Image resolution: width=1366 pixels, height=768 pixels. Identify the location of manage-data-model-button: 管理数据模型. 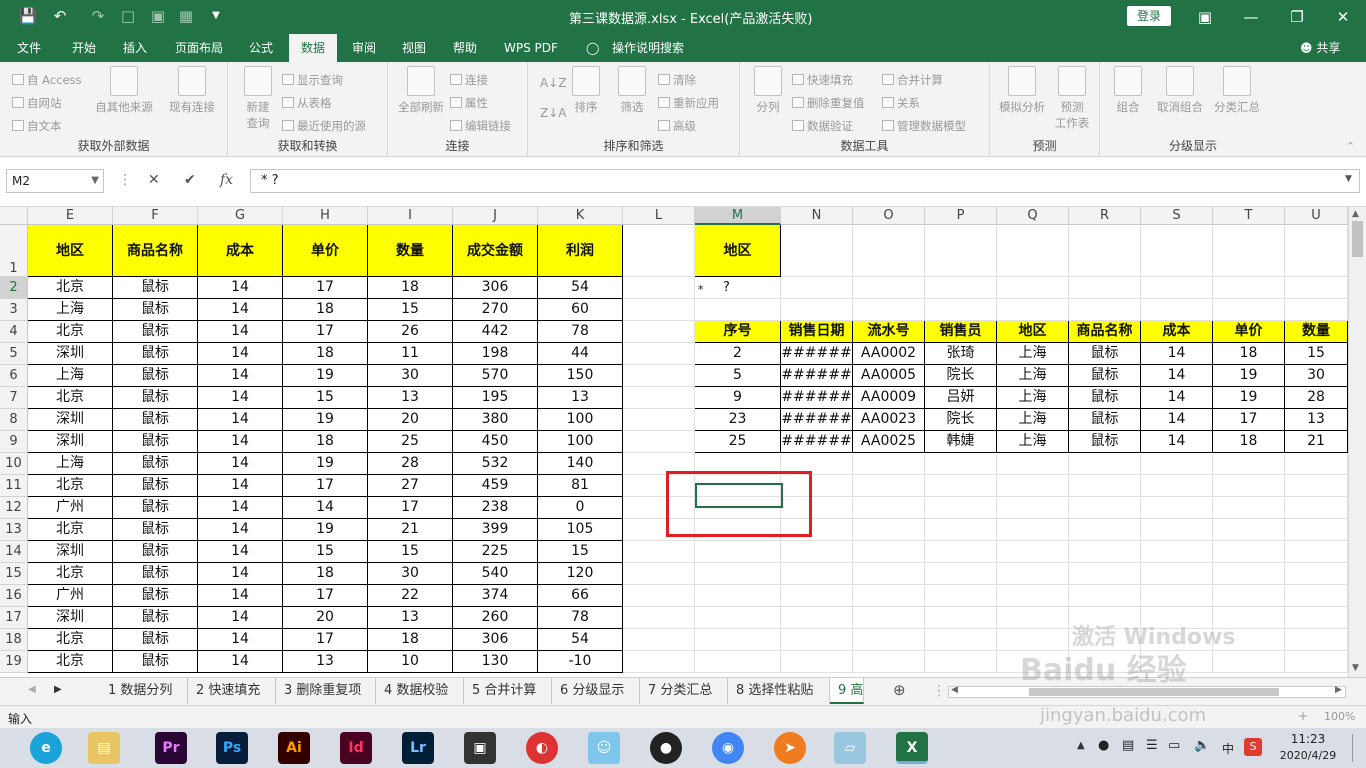
(924, 126).